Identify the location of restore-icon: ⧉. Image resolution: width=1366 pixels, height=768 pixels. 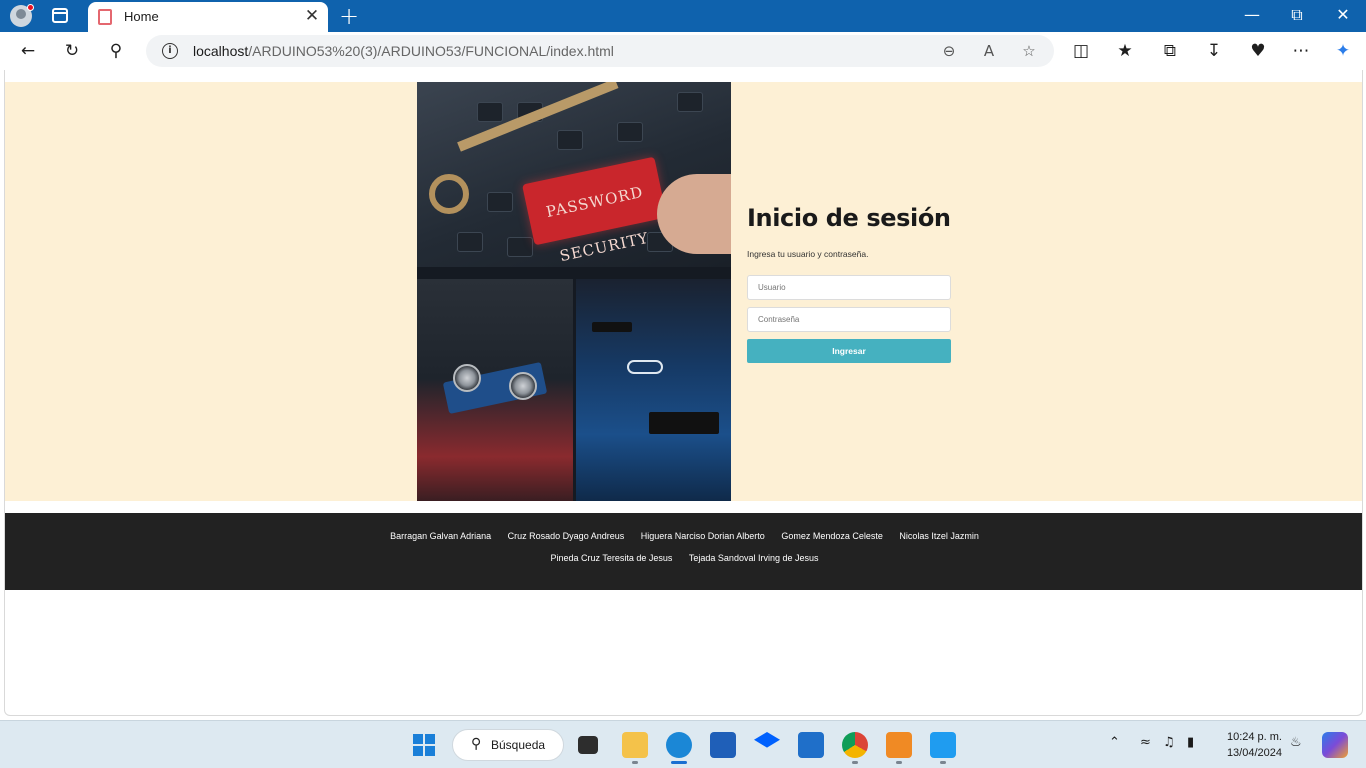
(1297, 15).